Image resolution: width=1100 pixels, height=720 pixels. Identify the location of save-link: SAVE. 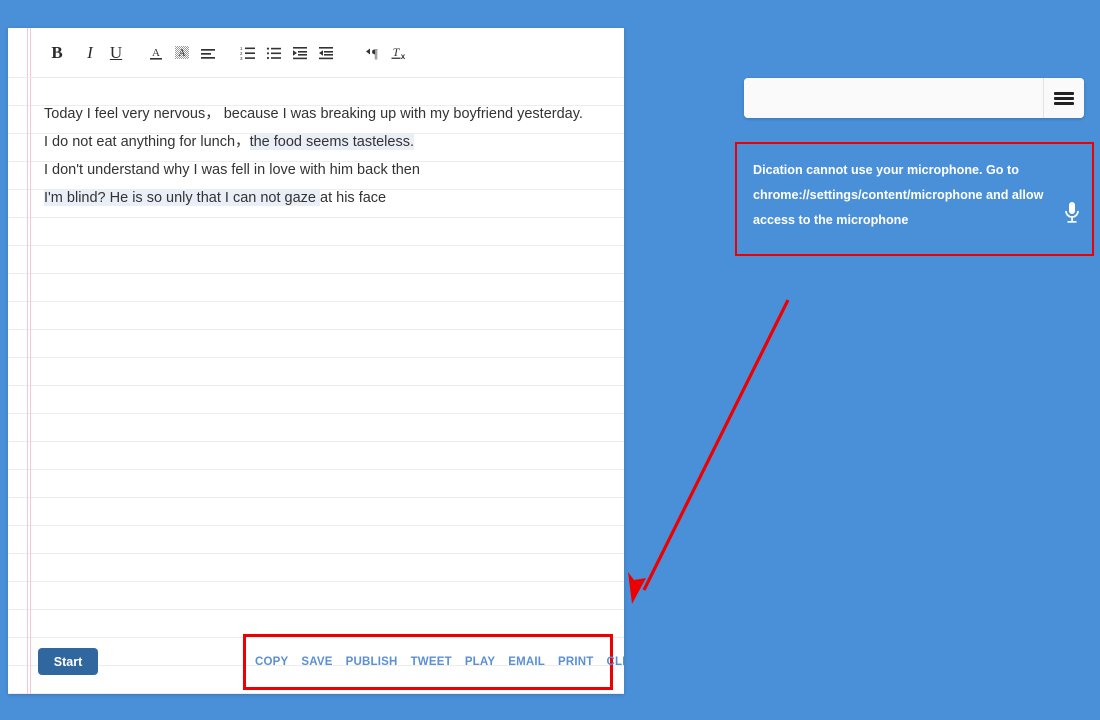
(316, 662).